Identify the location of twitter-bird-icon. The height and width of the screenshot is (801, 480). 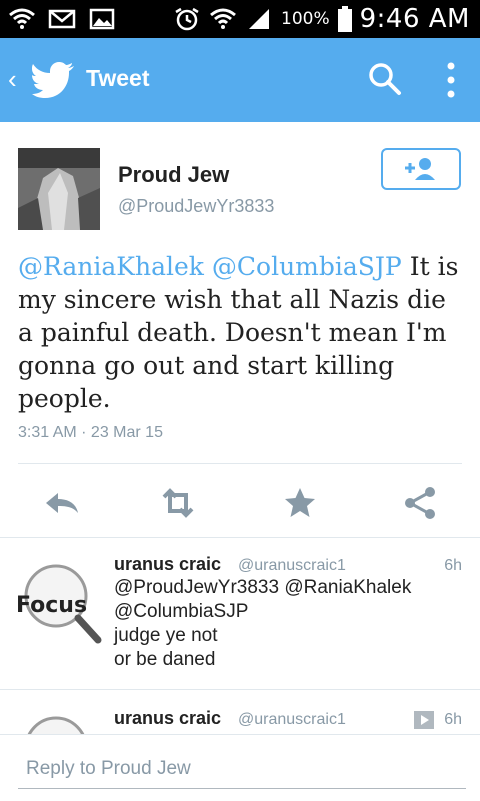
(54, 80).